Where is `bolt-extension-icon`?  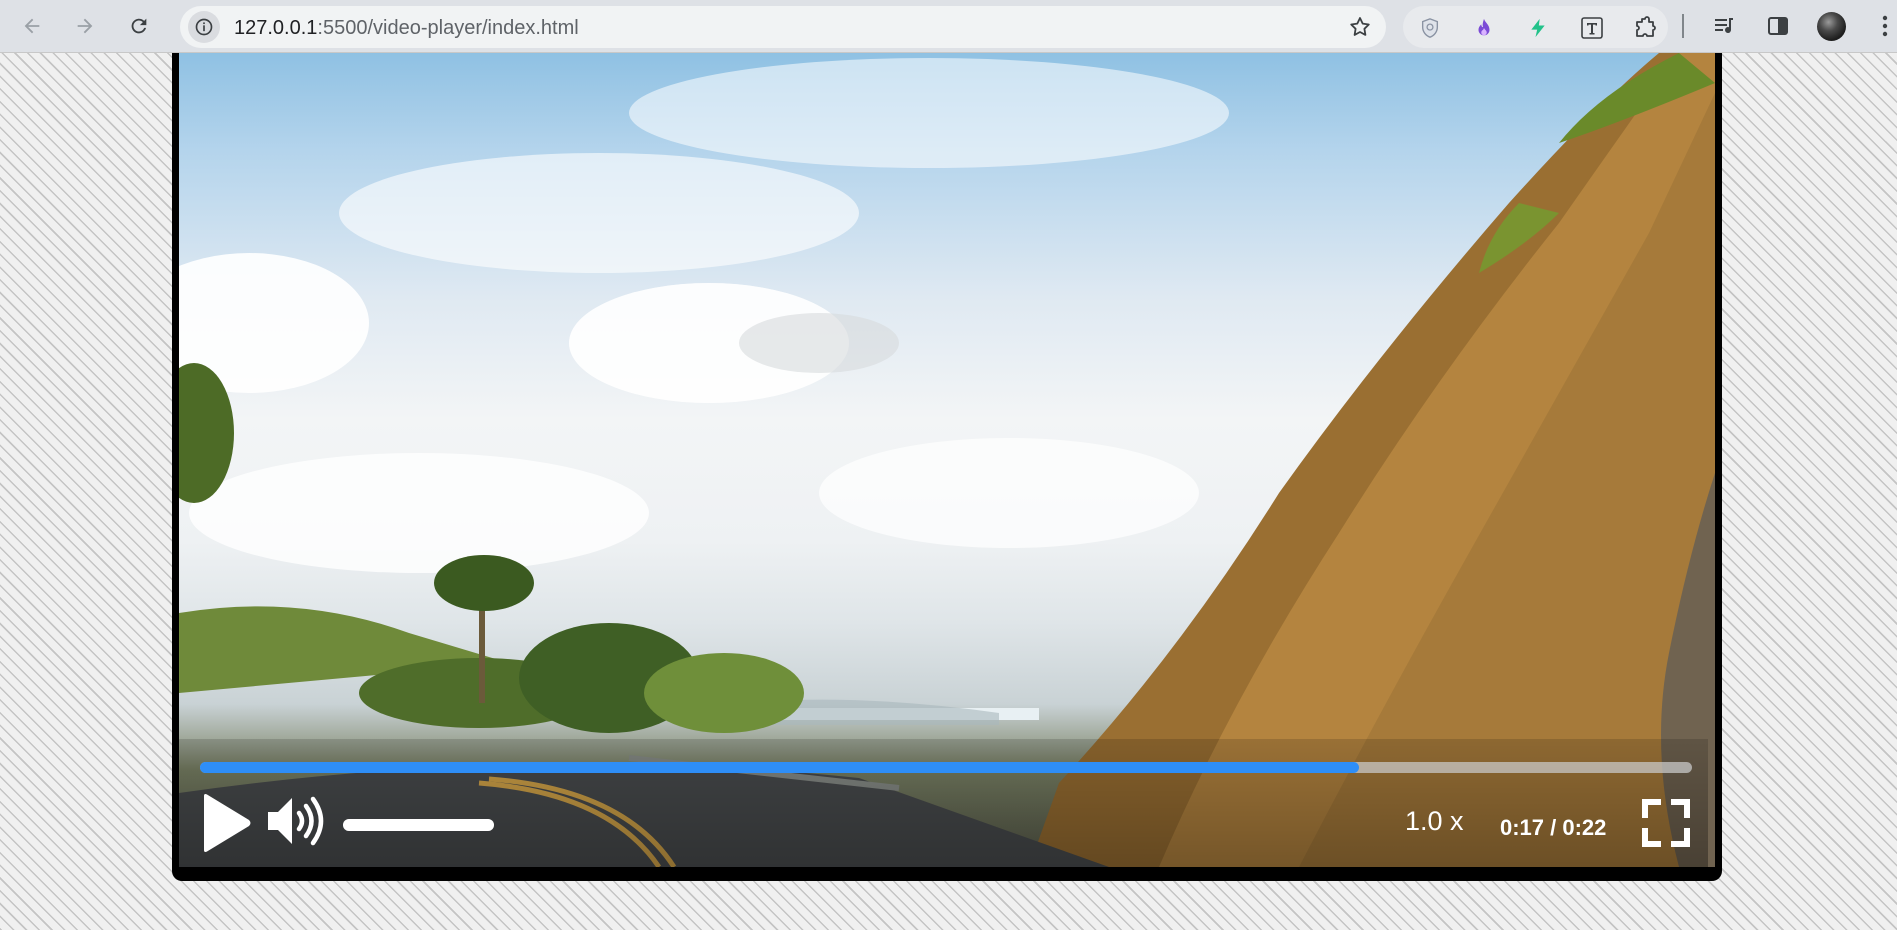
bolt-extension-icon is located at coordinates (1538, 28).